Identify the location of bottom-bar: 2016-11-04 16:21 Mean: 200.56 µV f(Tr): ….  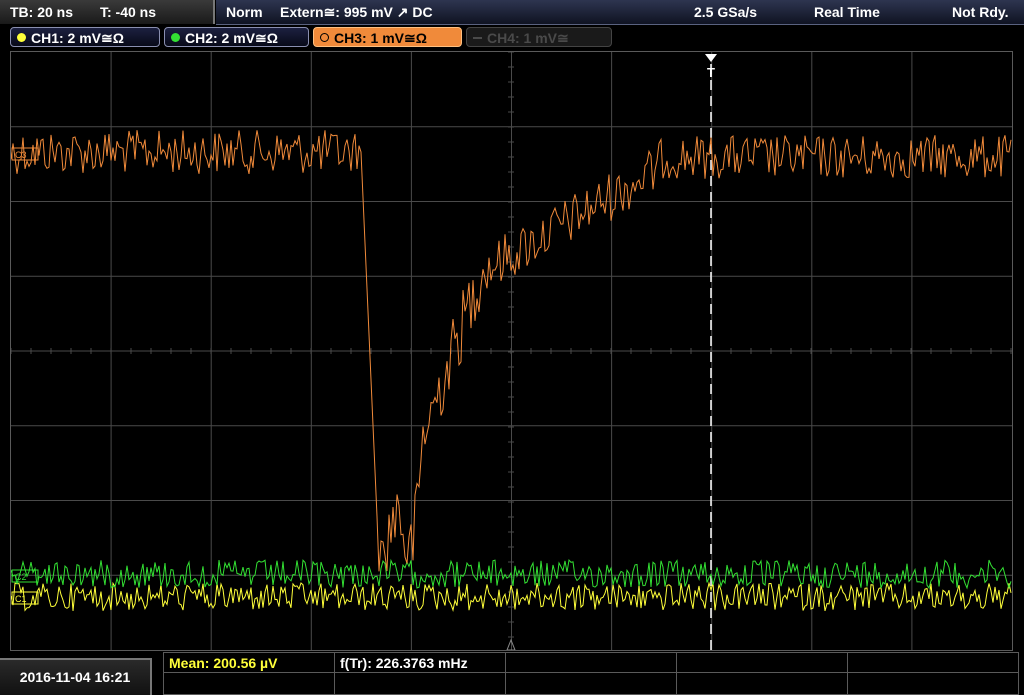
(512, 673).